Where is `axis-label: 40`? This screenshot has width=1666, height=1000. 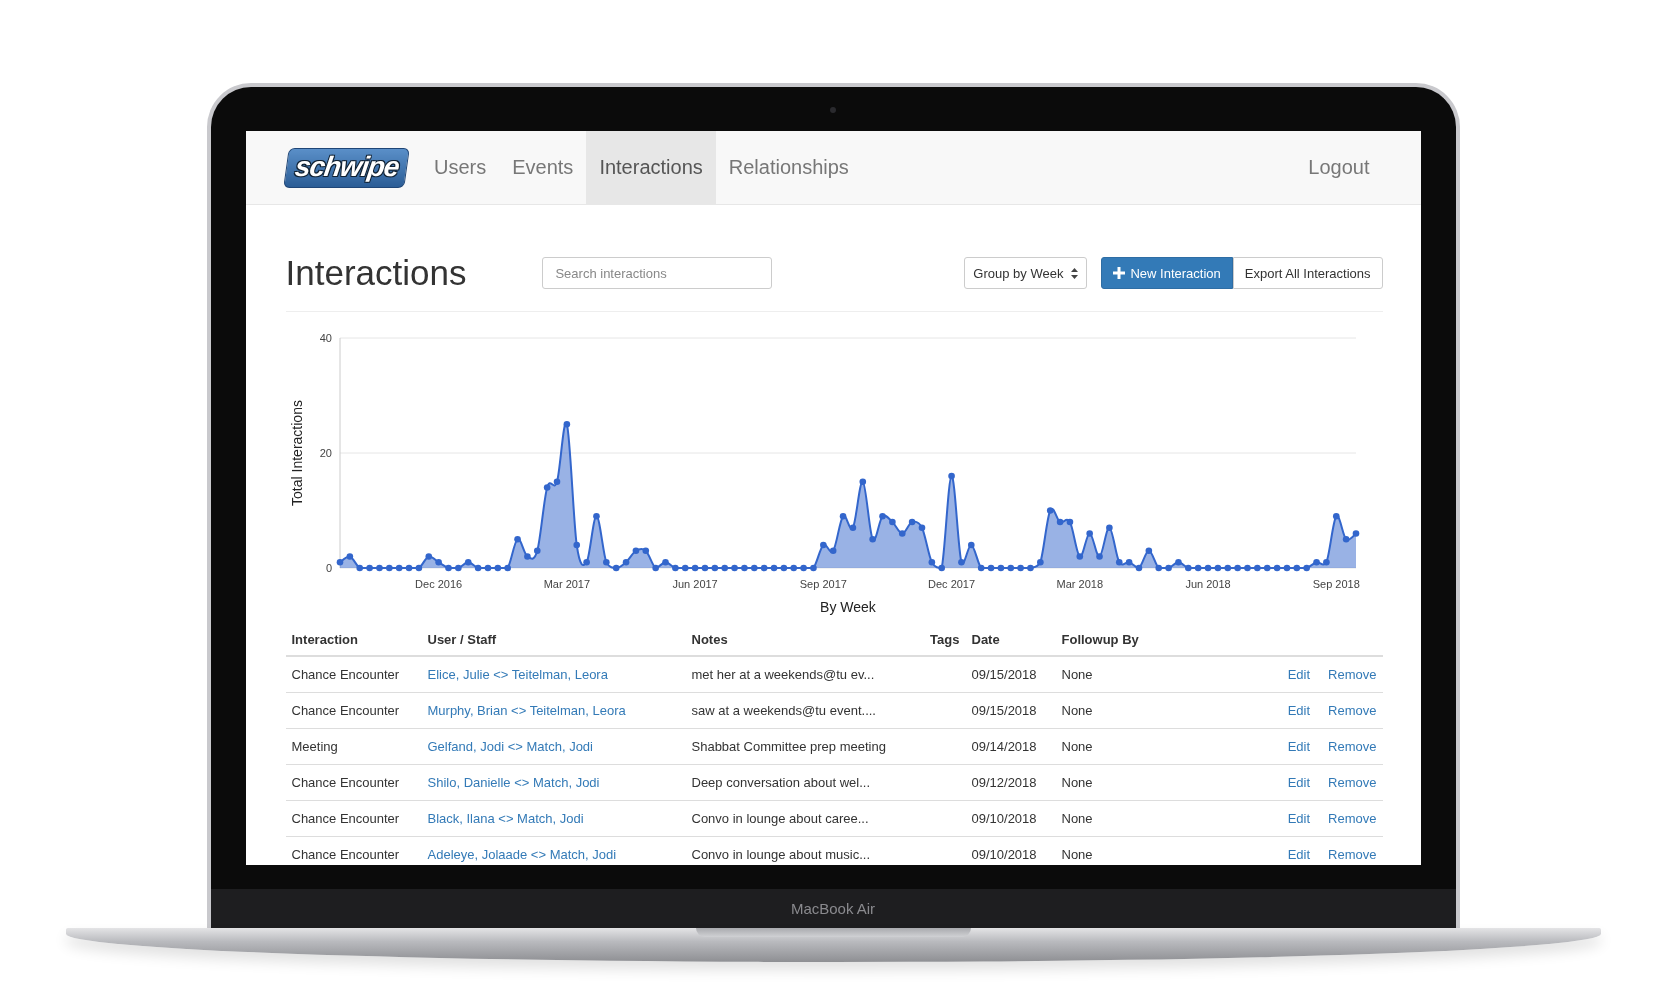 axis-label: 40 is located at coordinates (325, 338).